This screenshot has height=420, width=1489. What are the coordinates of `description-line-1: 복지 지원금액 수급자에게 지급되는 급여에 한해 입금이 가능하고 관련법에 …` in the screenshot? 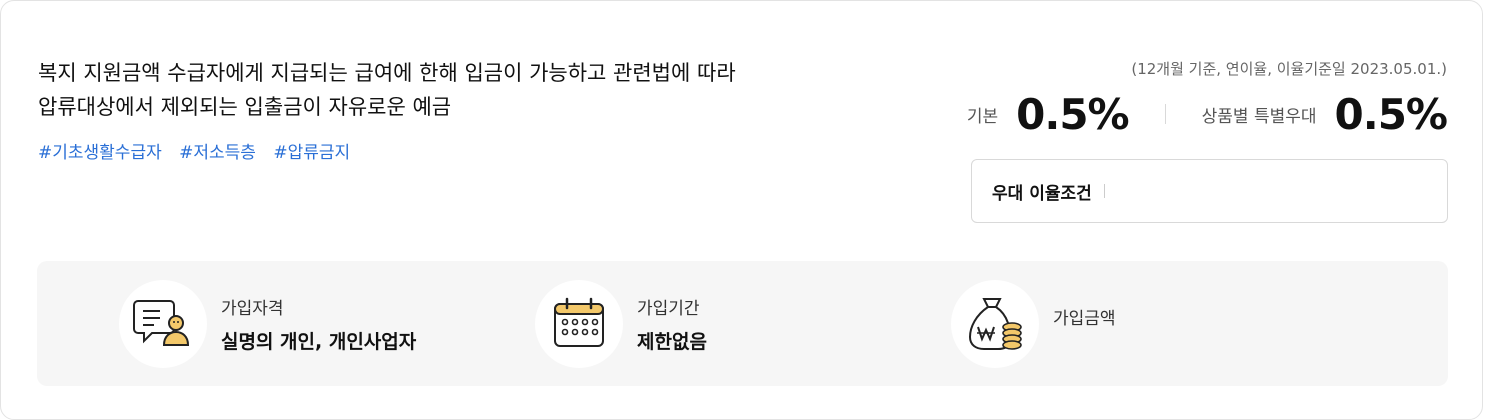 It's located at (387, 73).